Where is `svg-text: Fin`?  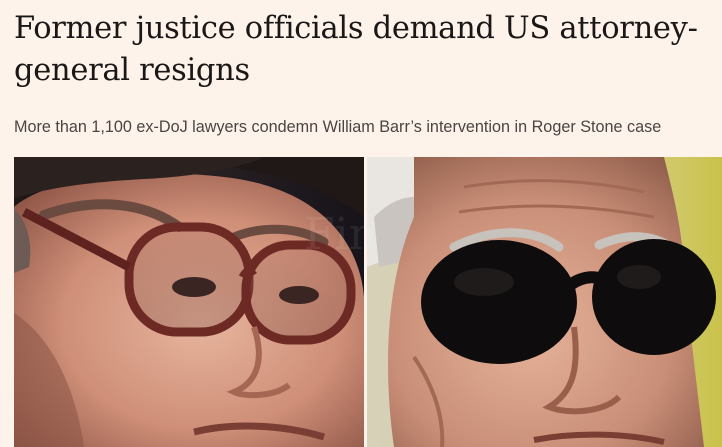
svg-text: Fin is located at coordinates (340, 234).